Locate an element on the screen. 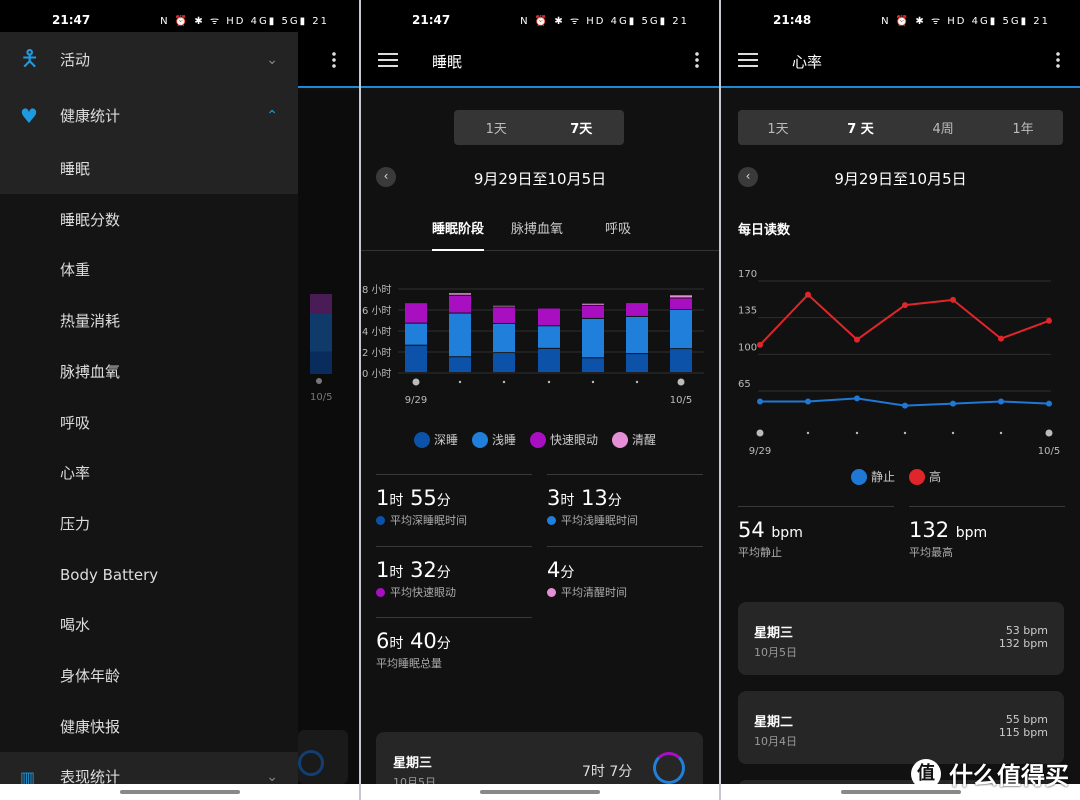 The height and width of the screenshot is (800, 1080). sleep-stat: 1时 55分 平均深睡眠时间 is located at coordinates (421, 506).